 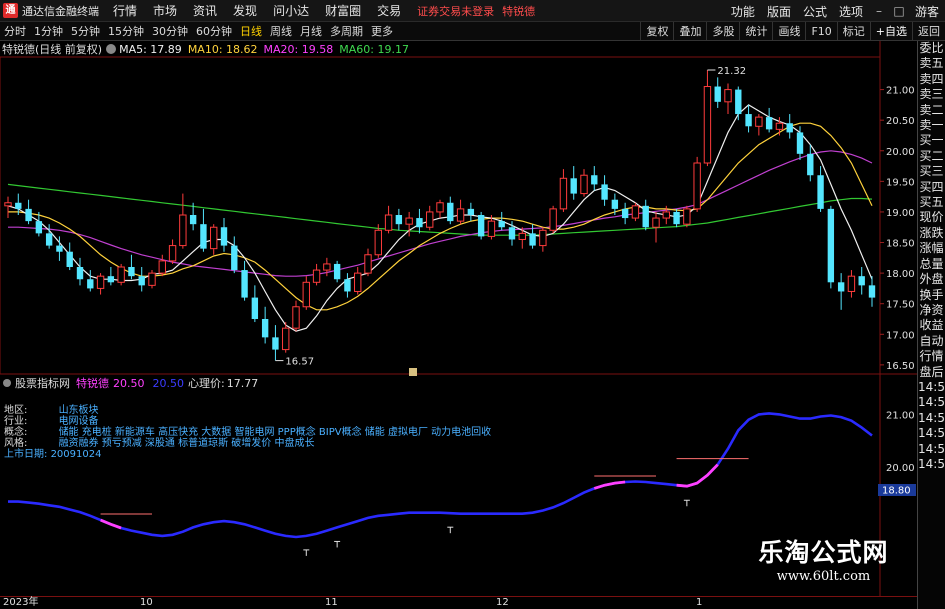 What do you see at coordinates (291, 10) in the screenshot?
I see `menu-ask: 问小达` at bounding box center [291, 10].